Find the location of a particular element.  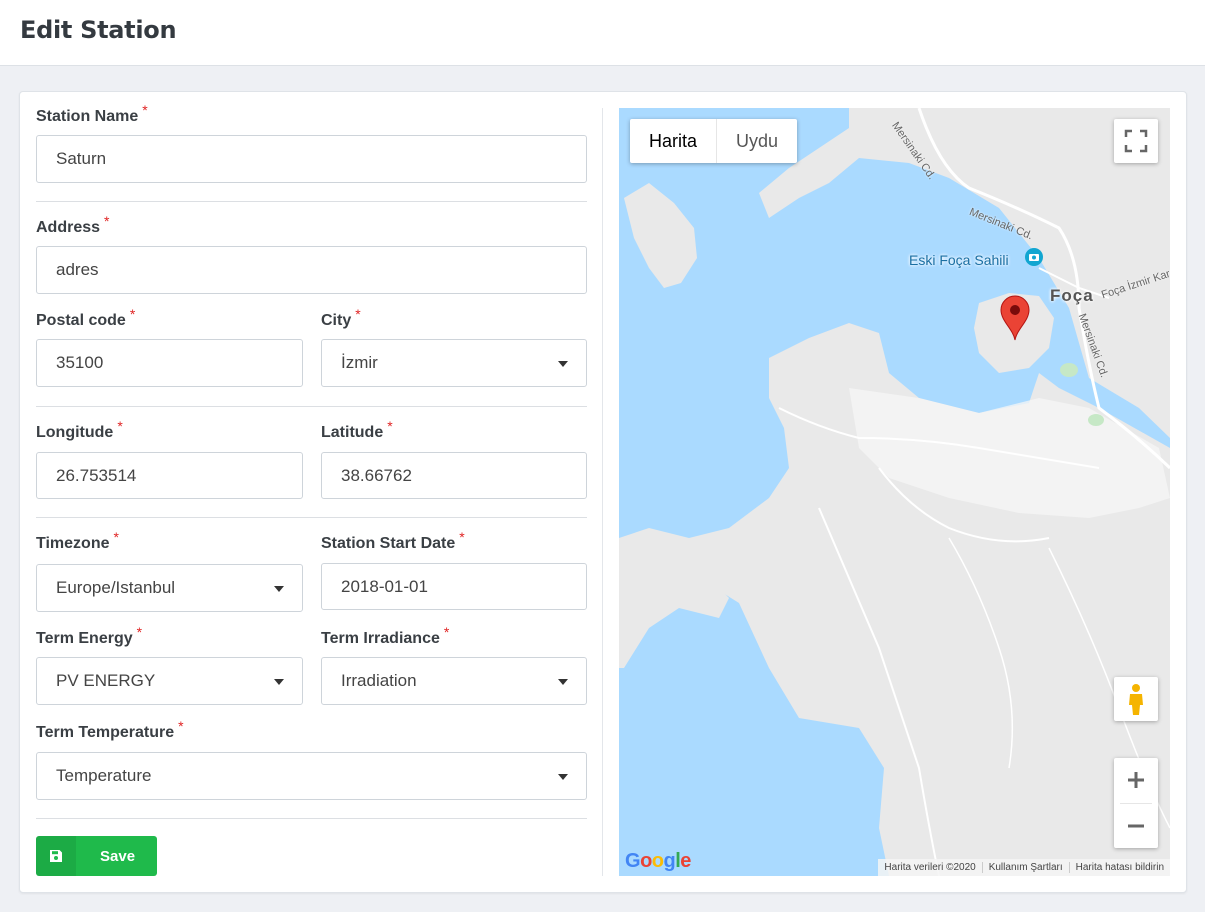

page-title: Edit Station is located at coordinates (98, 30).